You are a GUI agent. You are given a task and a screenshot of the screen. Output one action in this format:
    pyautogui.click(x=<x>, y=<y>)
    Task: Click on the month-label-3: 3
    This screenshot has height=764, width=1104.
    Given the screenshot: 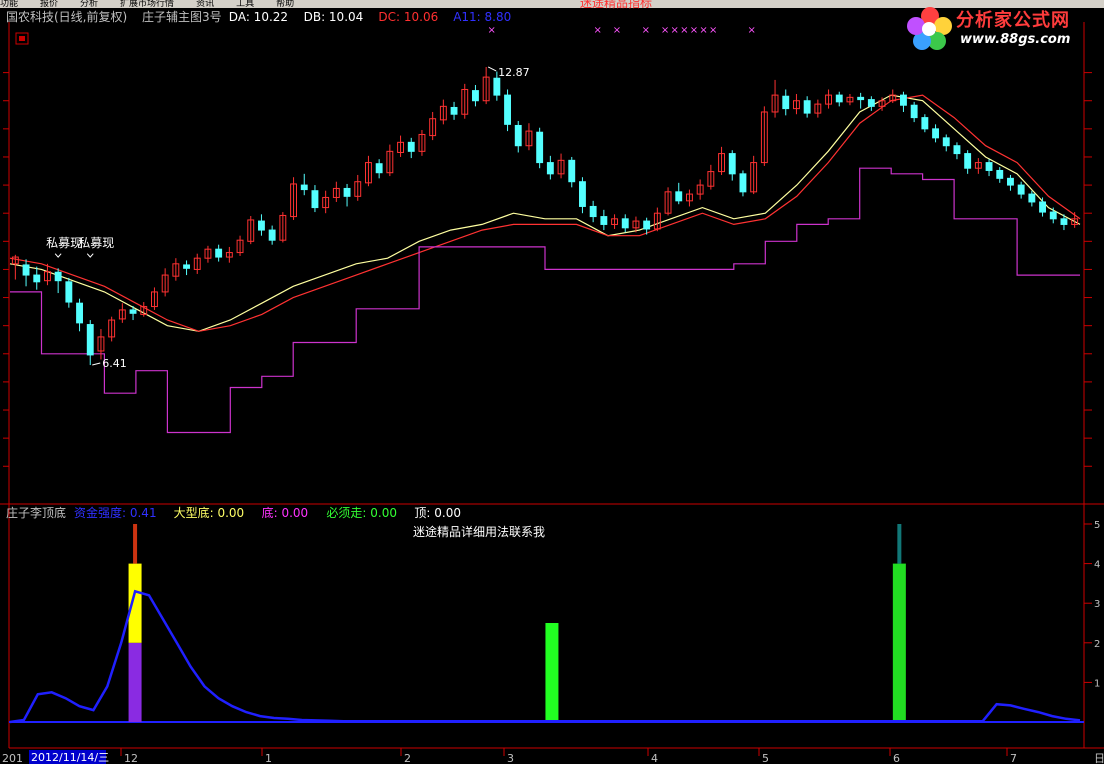 What is the action you would take?
    pyautogui.click(x=510, y=758)
    